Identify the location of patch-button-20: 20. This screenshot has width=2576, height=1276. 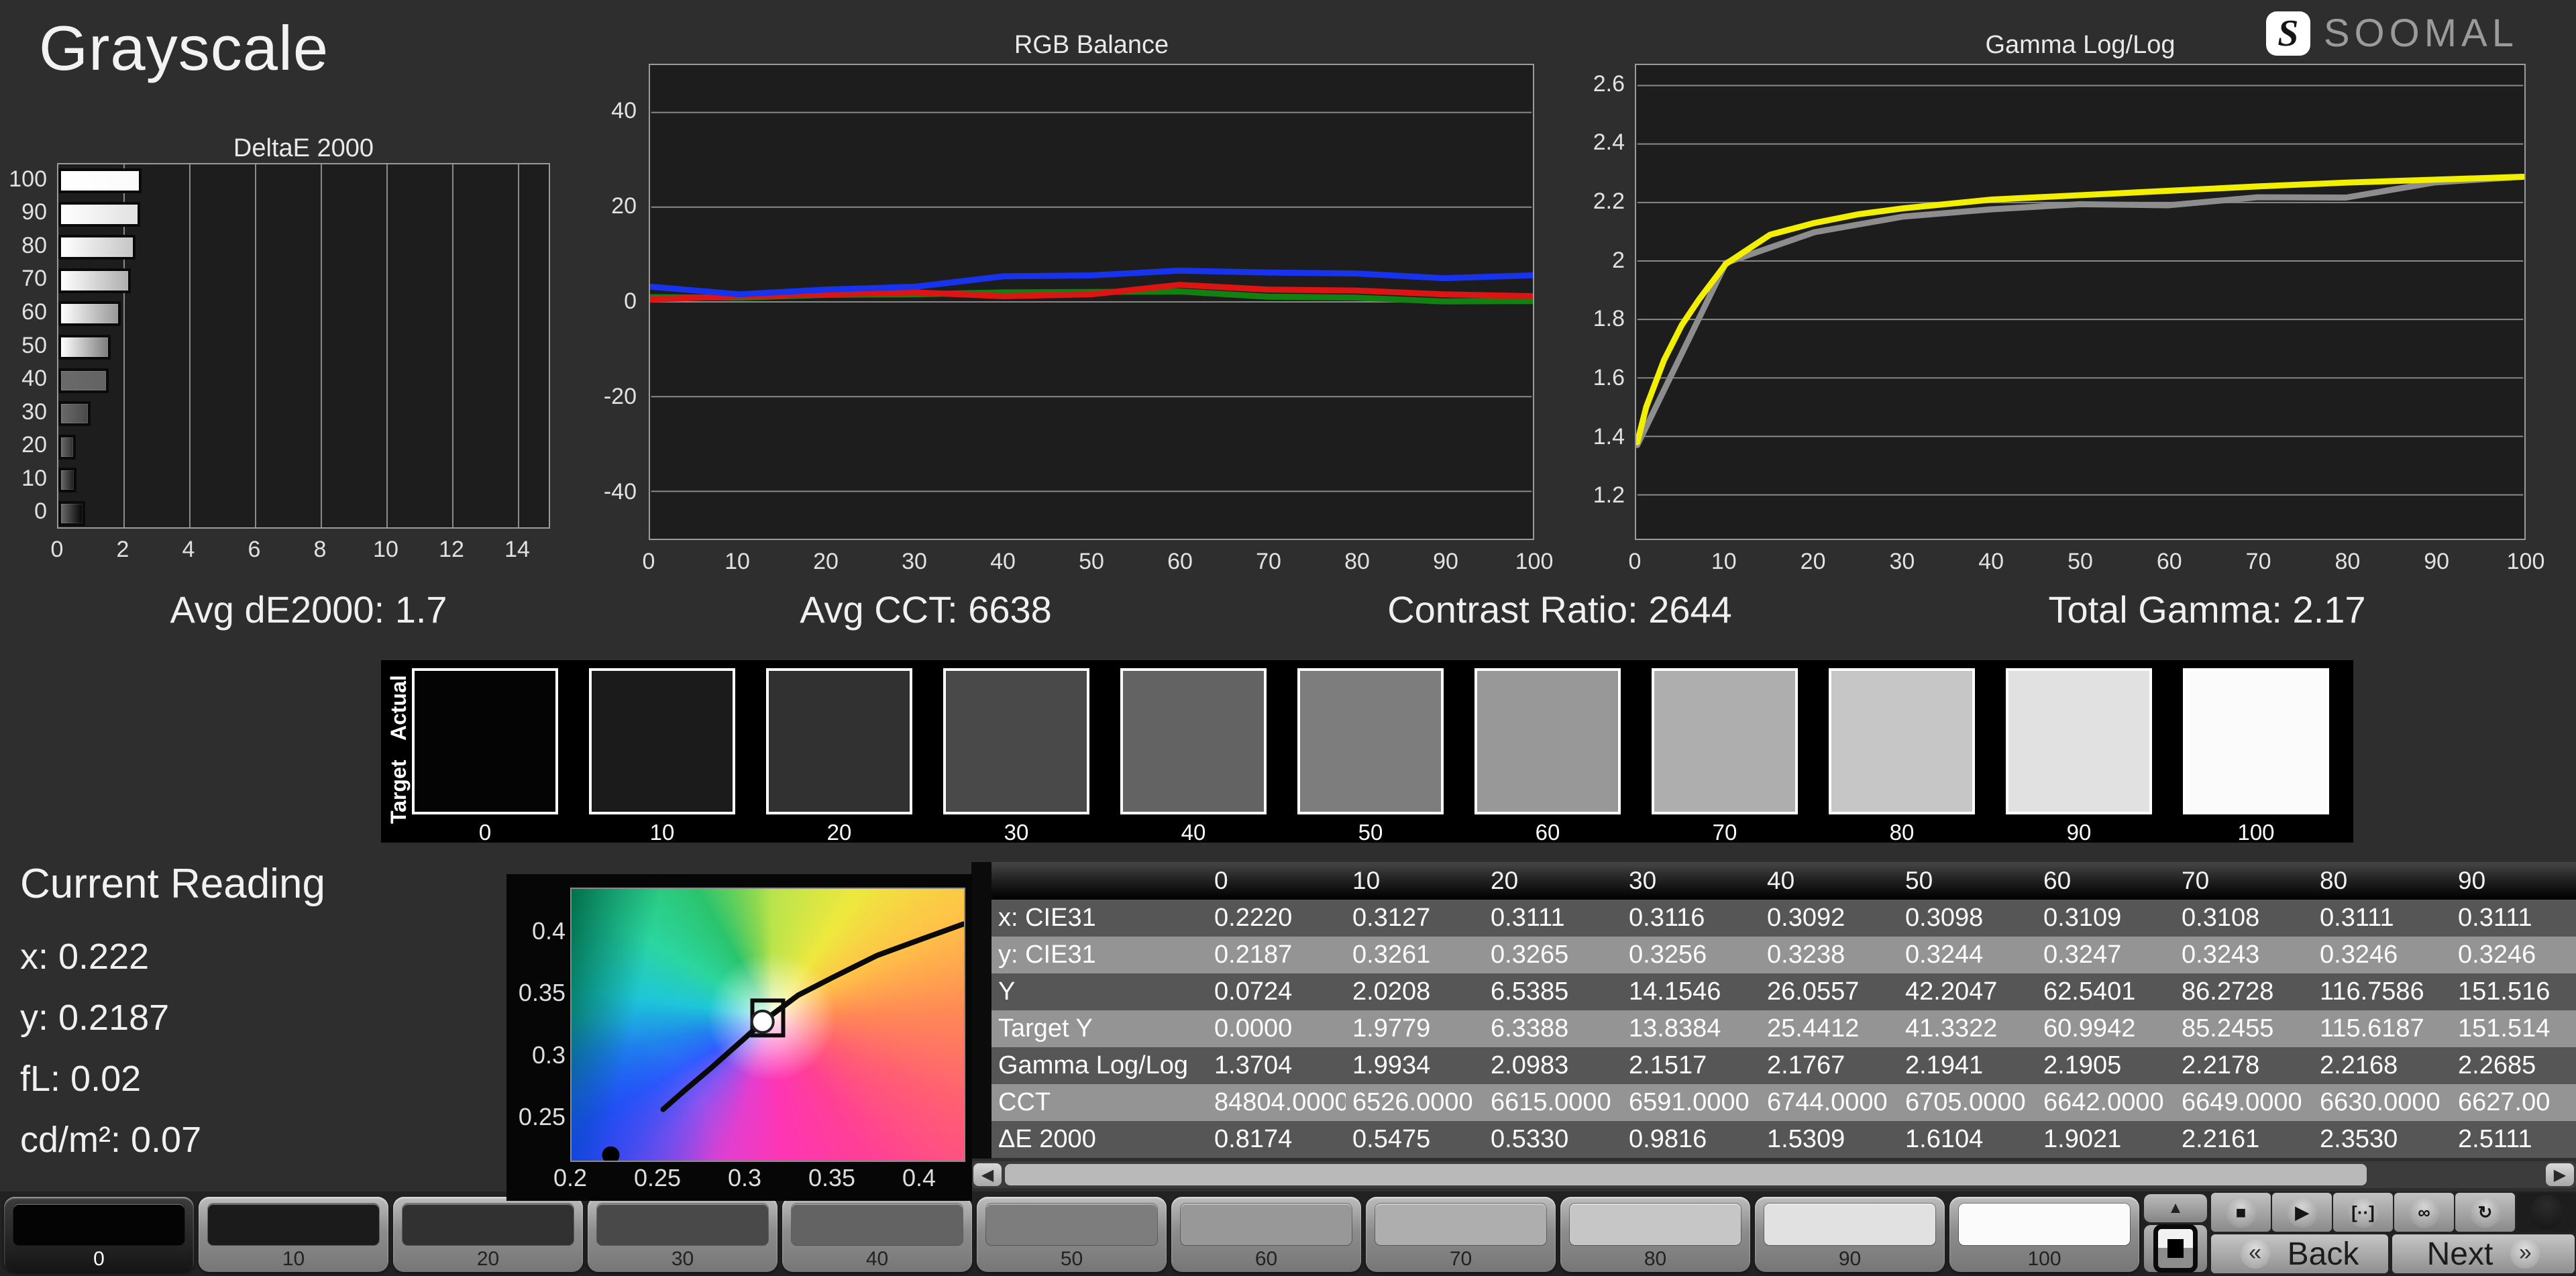
(488, 1234).